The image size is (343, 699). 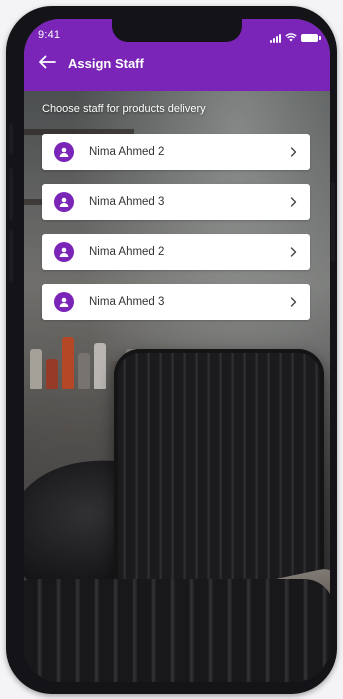 What do you see at coordinates (333, 222) in the screenshot?
I see `power-button` at bounding box center [333, 222].